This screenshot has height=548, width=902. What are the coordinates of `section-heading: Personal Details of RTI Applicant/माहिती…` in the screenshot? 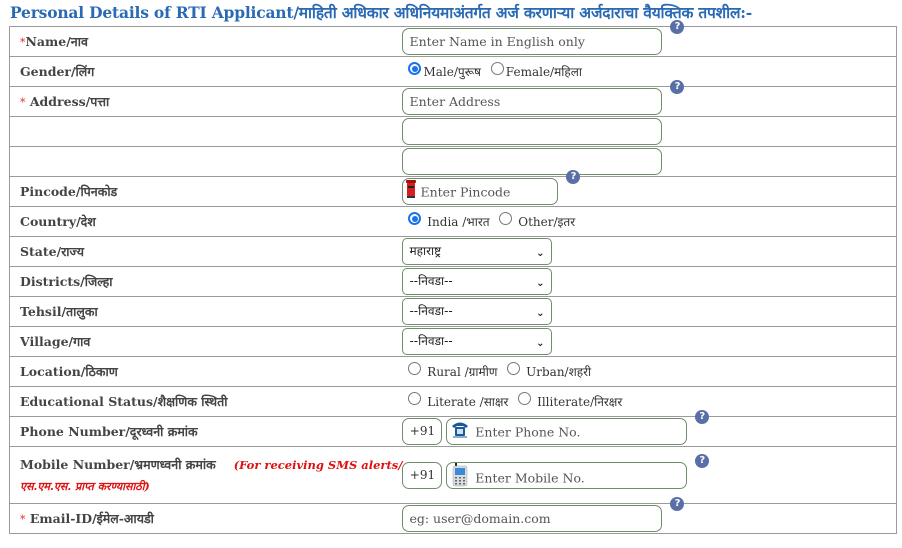 It's located at (381, 12).